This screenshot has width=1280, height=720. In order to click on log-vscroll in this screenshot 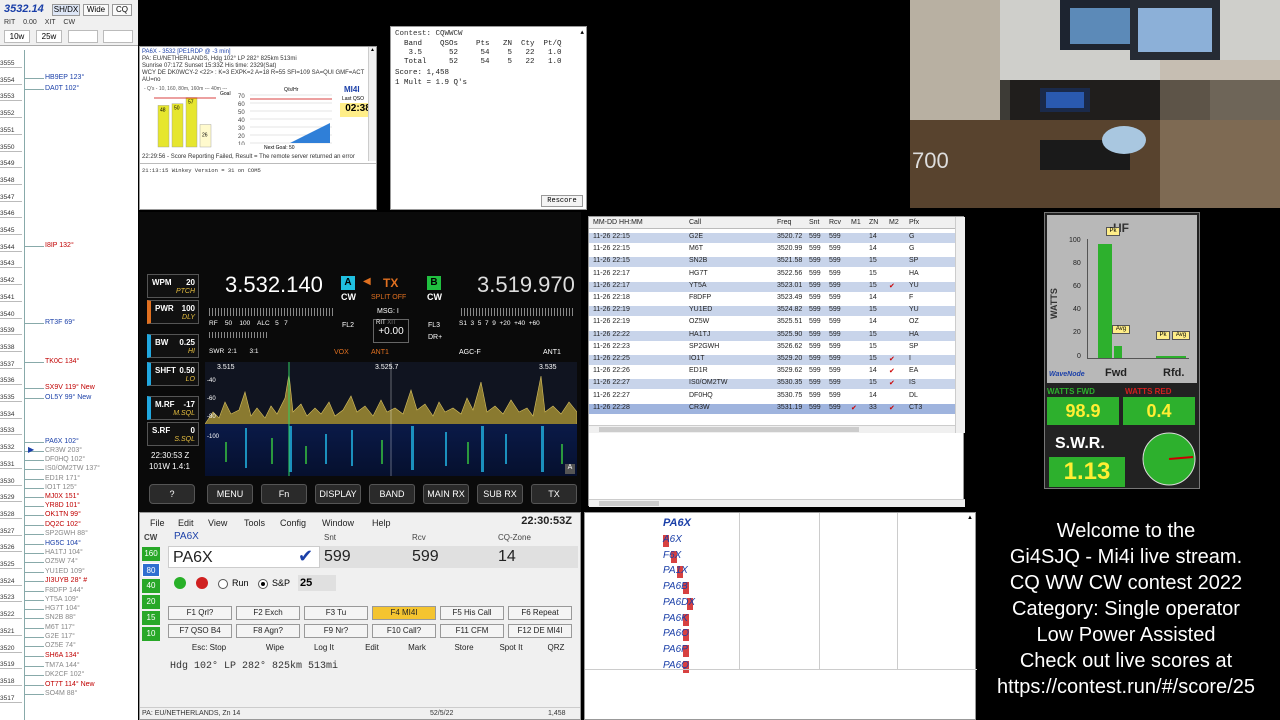, I will do `click(960, 325)`.